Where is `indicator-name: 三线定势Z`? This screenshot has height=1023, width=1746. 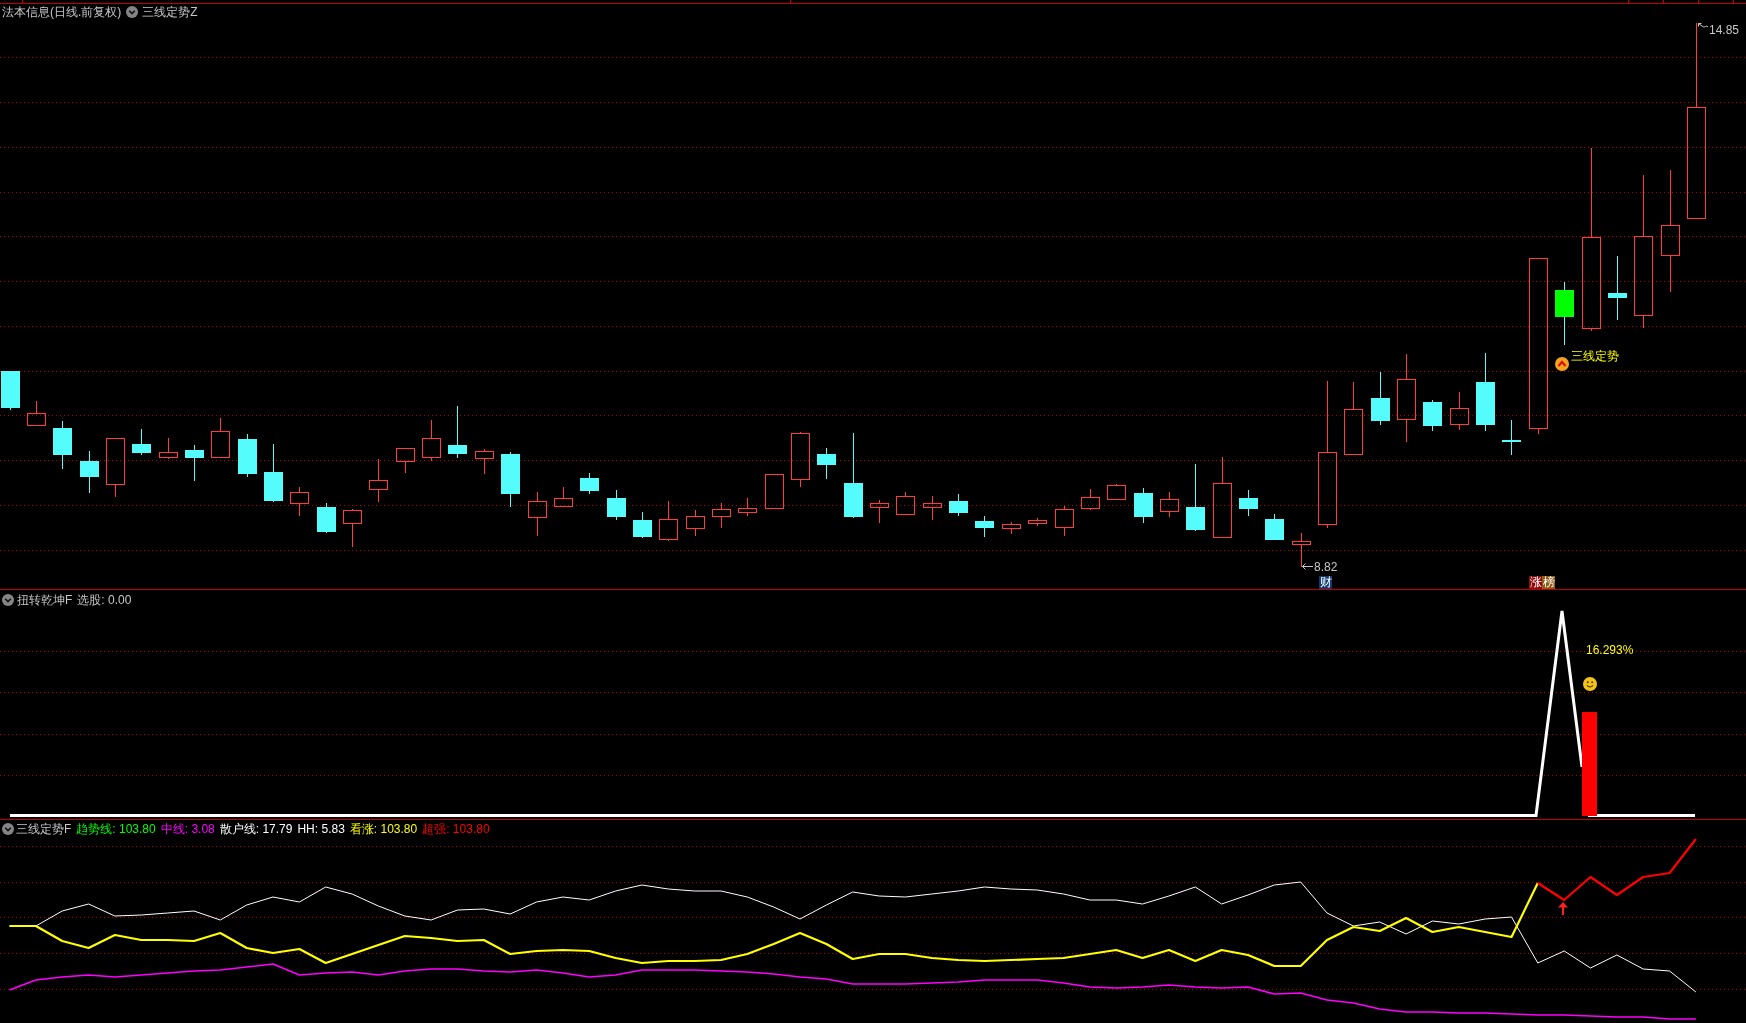 indicator-name: 三线定势Z is located at coordinates (170, 12).